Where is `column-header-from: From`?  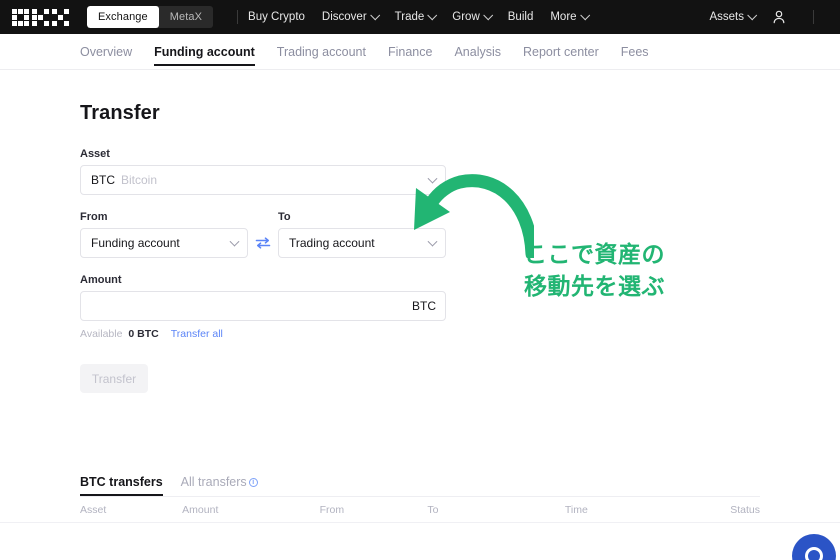 column-header-from: From is located at coordinates (332, 509).